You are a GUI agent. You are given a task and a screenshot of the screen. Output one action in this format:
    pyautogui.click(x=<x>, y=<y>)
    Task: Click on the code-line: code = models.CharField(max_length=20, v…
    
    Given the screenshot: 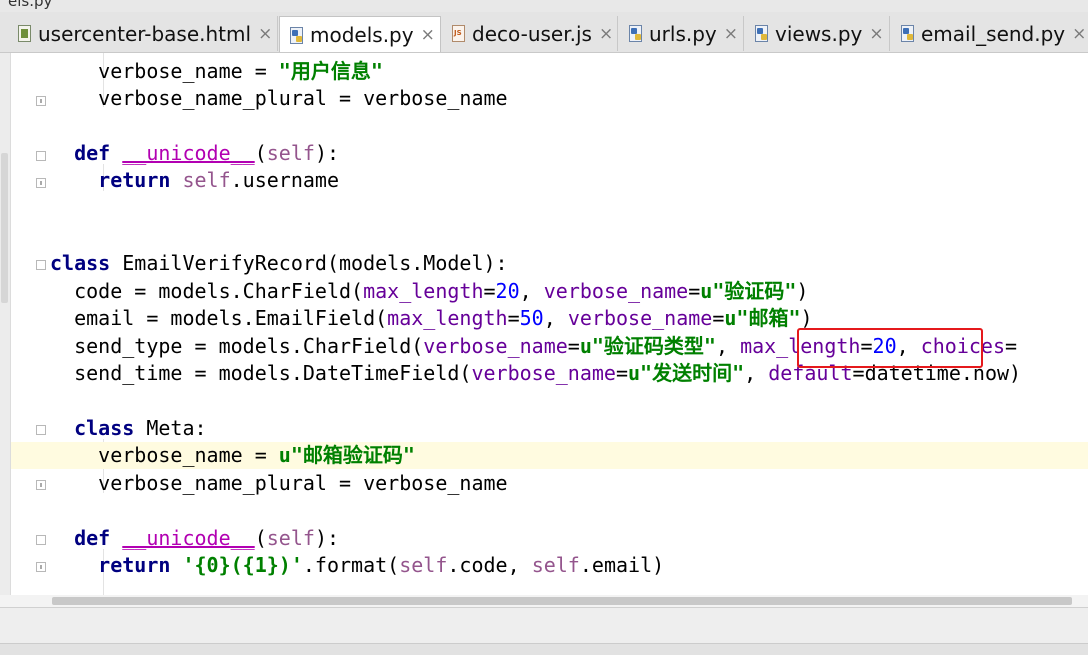 What is the action you would take?
    pyautogui.click(x=441, y=291)
    